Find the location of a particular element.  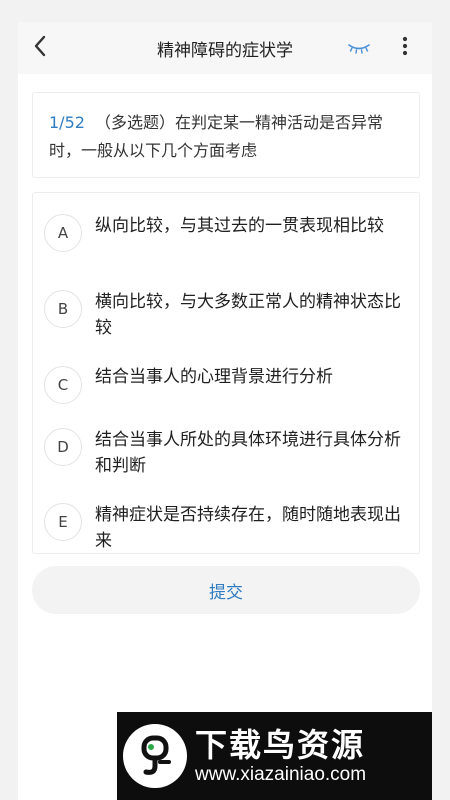

option-e: E 精神症状是否持续存在，随时随地表现出来 is located at coordinates (227, 525).